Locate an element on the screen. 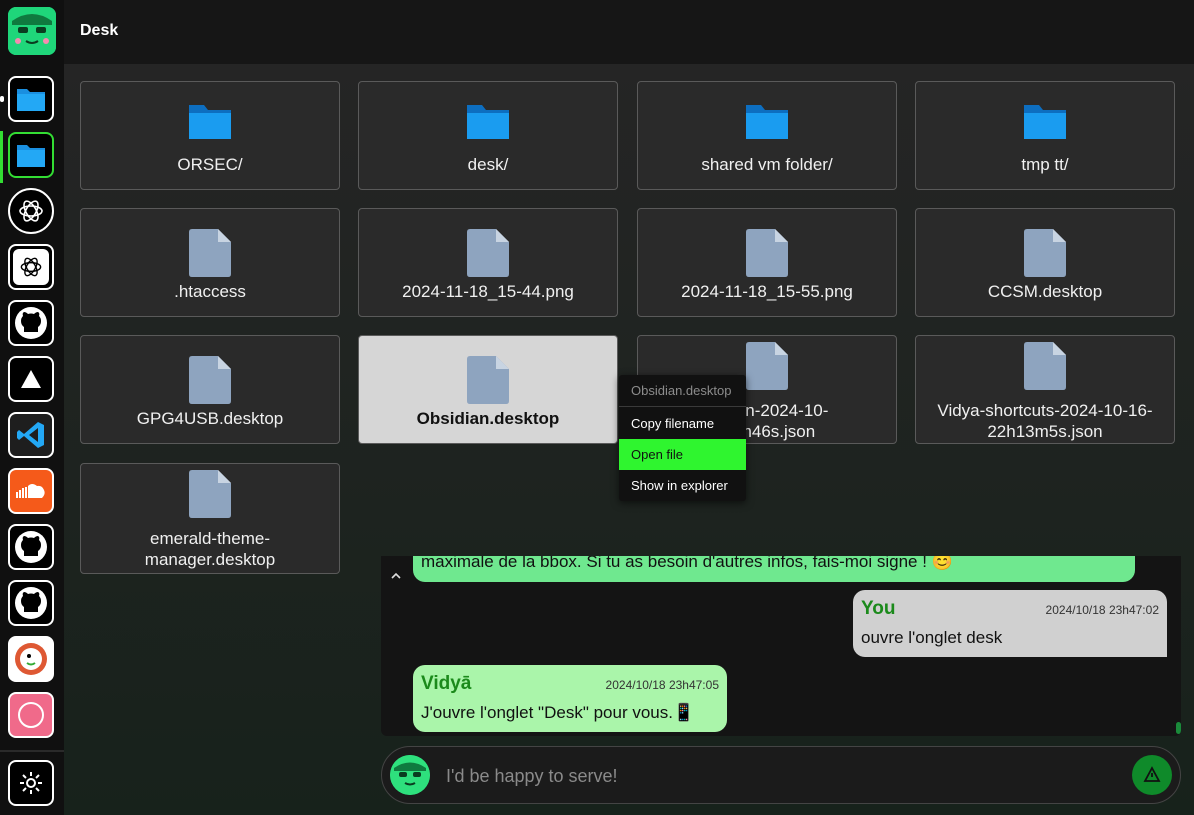 This screenshot has width=1194, height=815. duckduckgo-icon is located at coordinates (31, 659).